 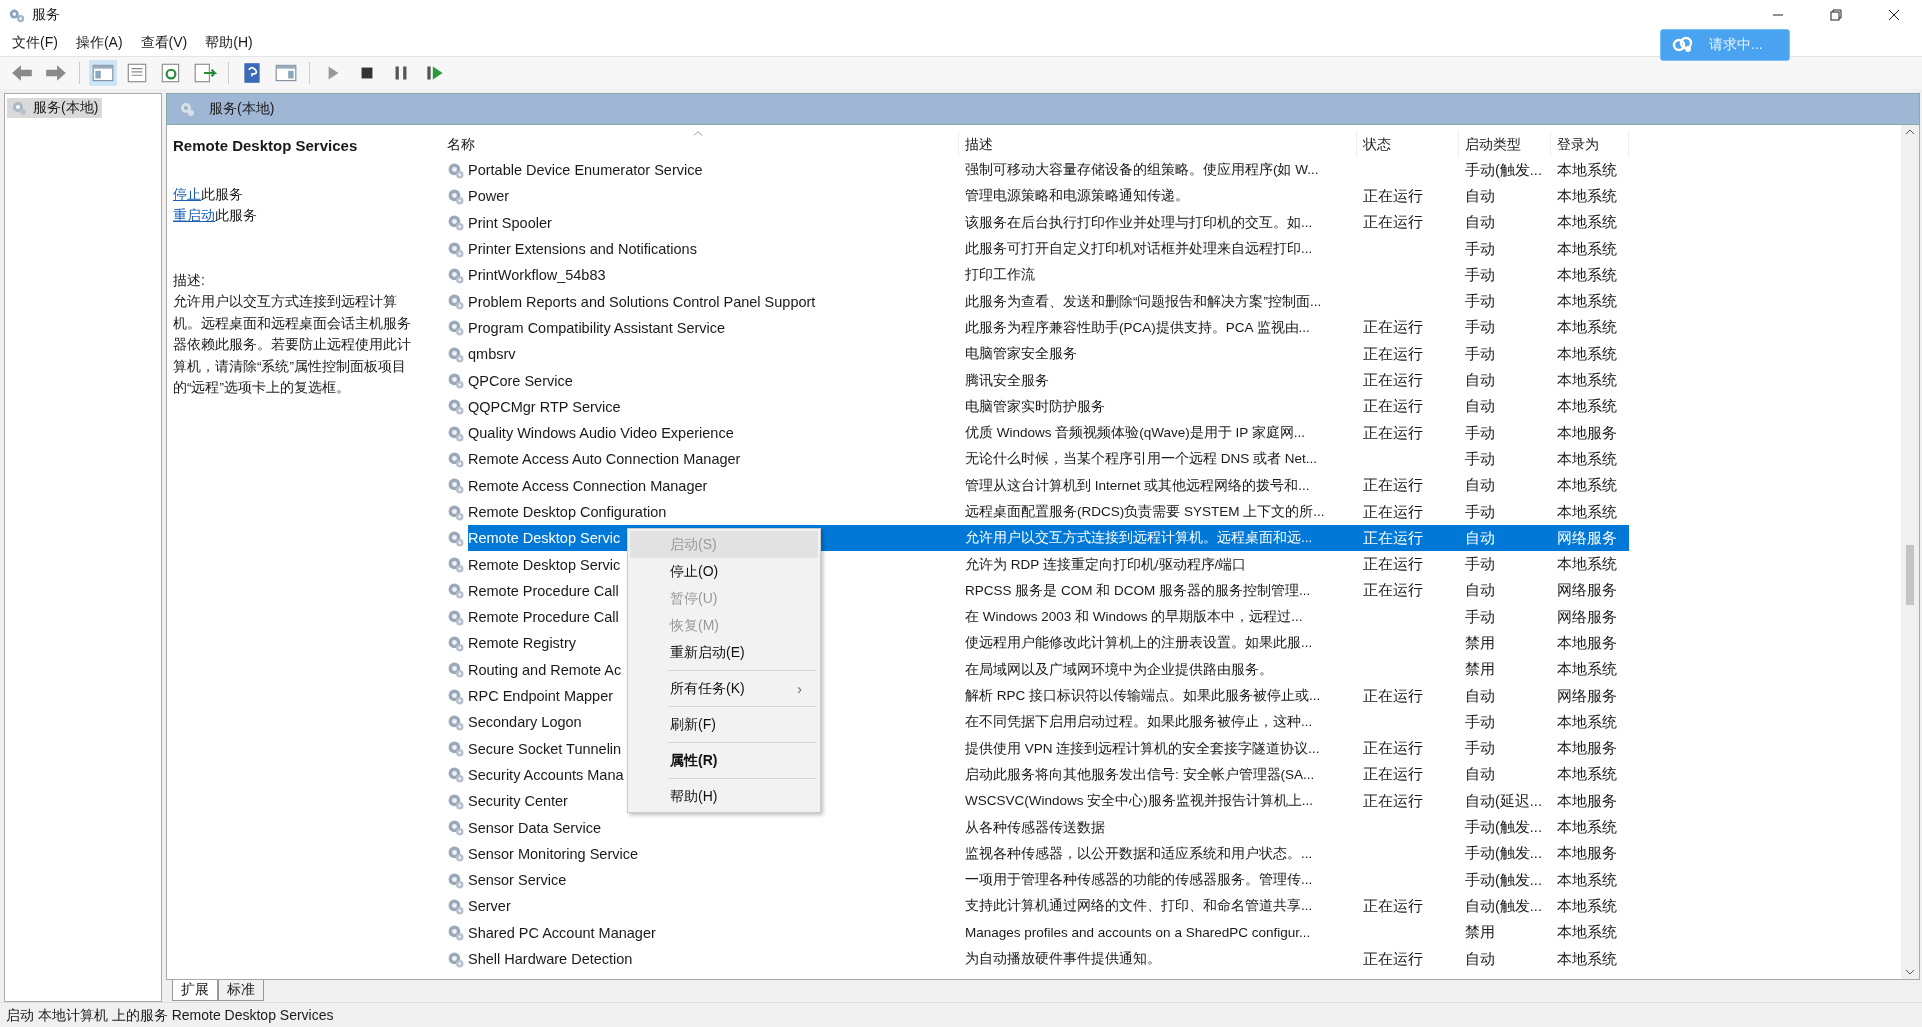 What do you see at coordinates (194, 215) in the screenshot?
I see `action-link: 重启动` at bounding box center [194, 215].